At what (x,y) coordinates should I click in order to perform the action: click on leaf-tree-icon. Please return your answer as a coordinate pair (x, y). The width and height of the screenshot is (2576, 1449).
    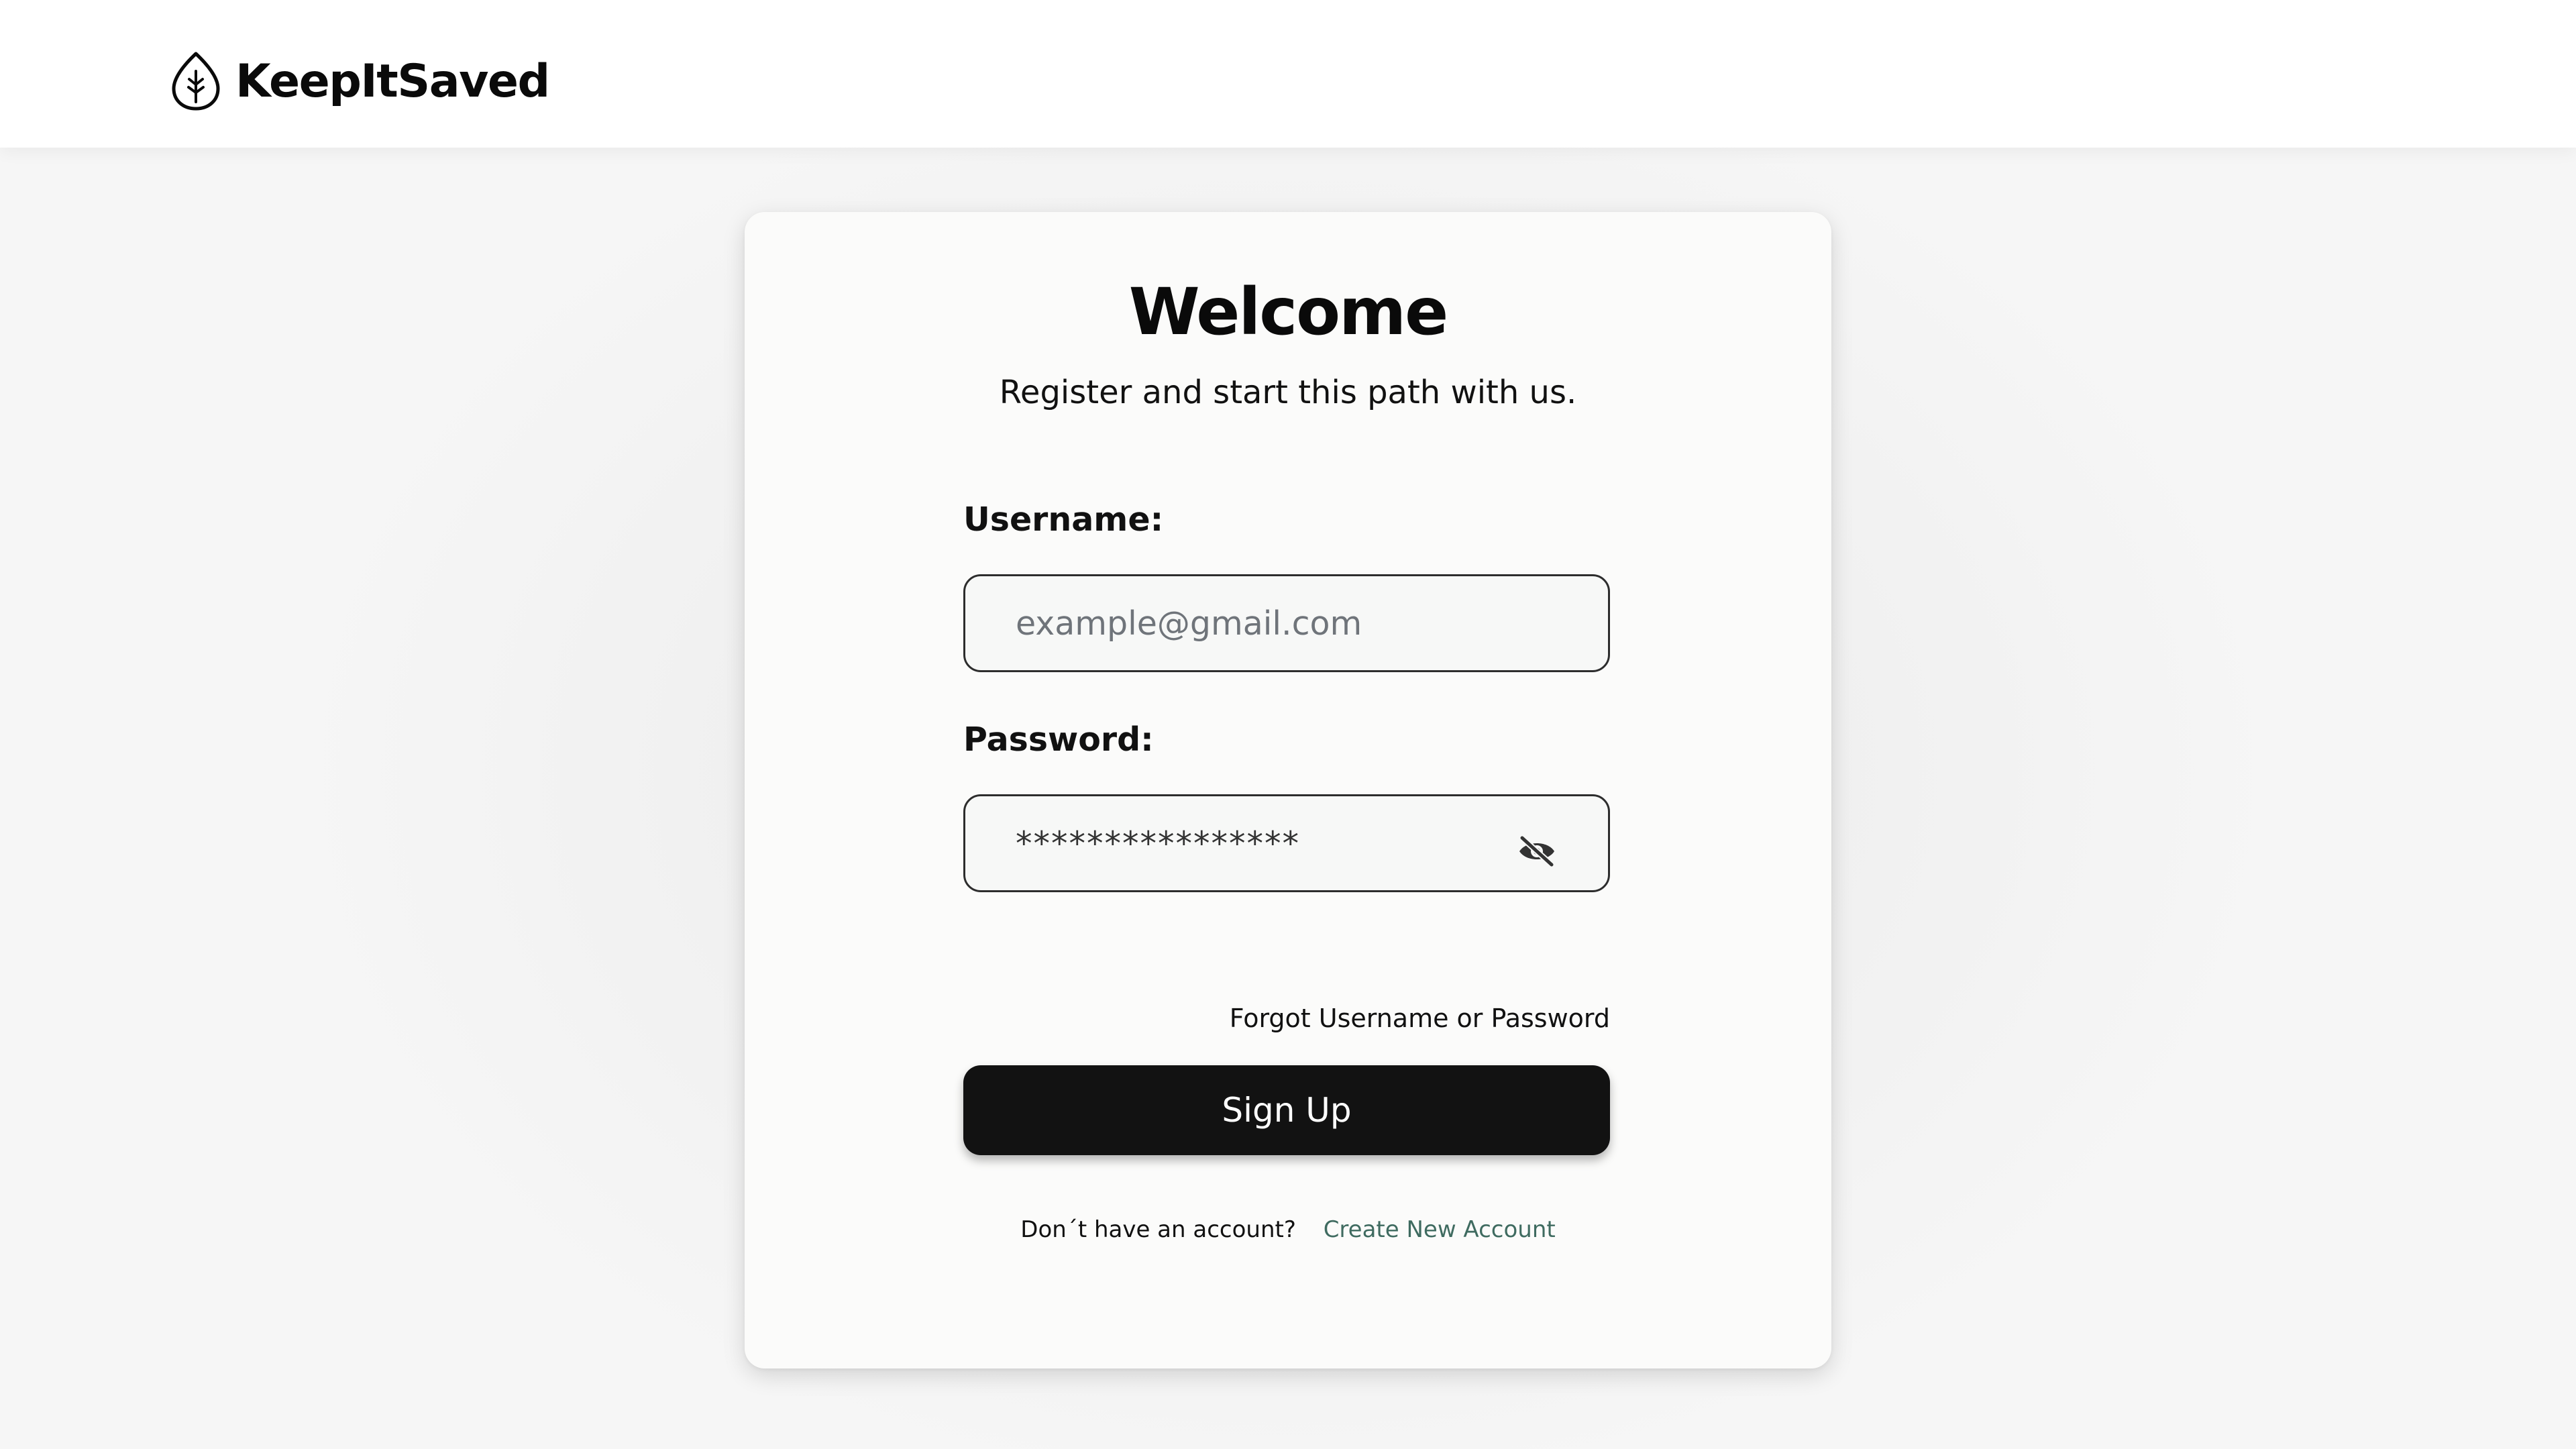
    Looking at the image, I should click on (196, 81).